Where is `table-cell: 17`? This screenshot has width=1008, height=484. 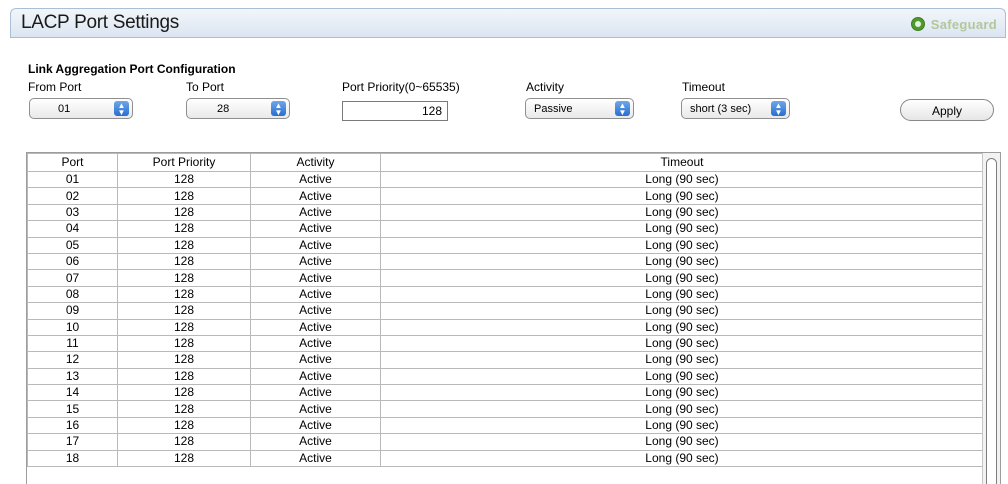
table-cell: 17 is located at coordinates (72, 442).